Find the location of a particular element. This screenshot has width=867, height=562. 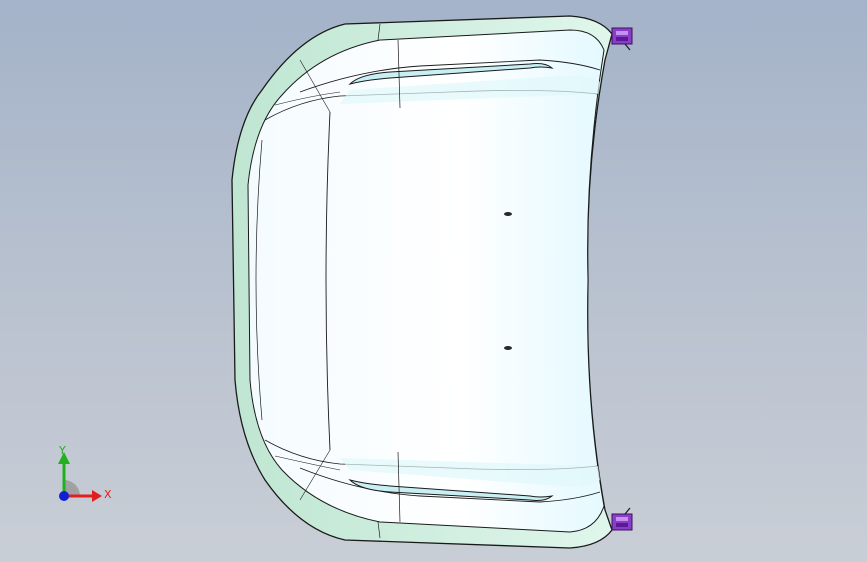

coordinate-triad: Y X is located at coordinates (85, 473).